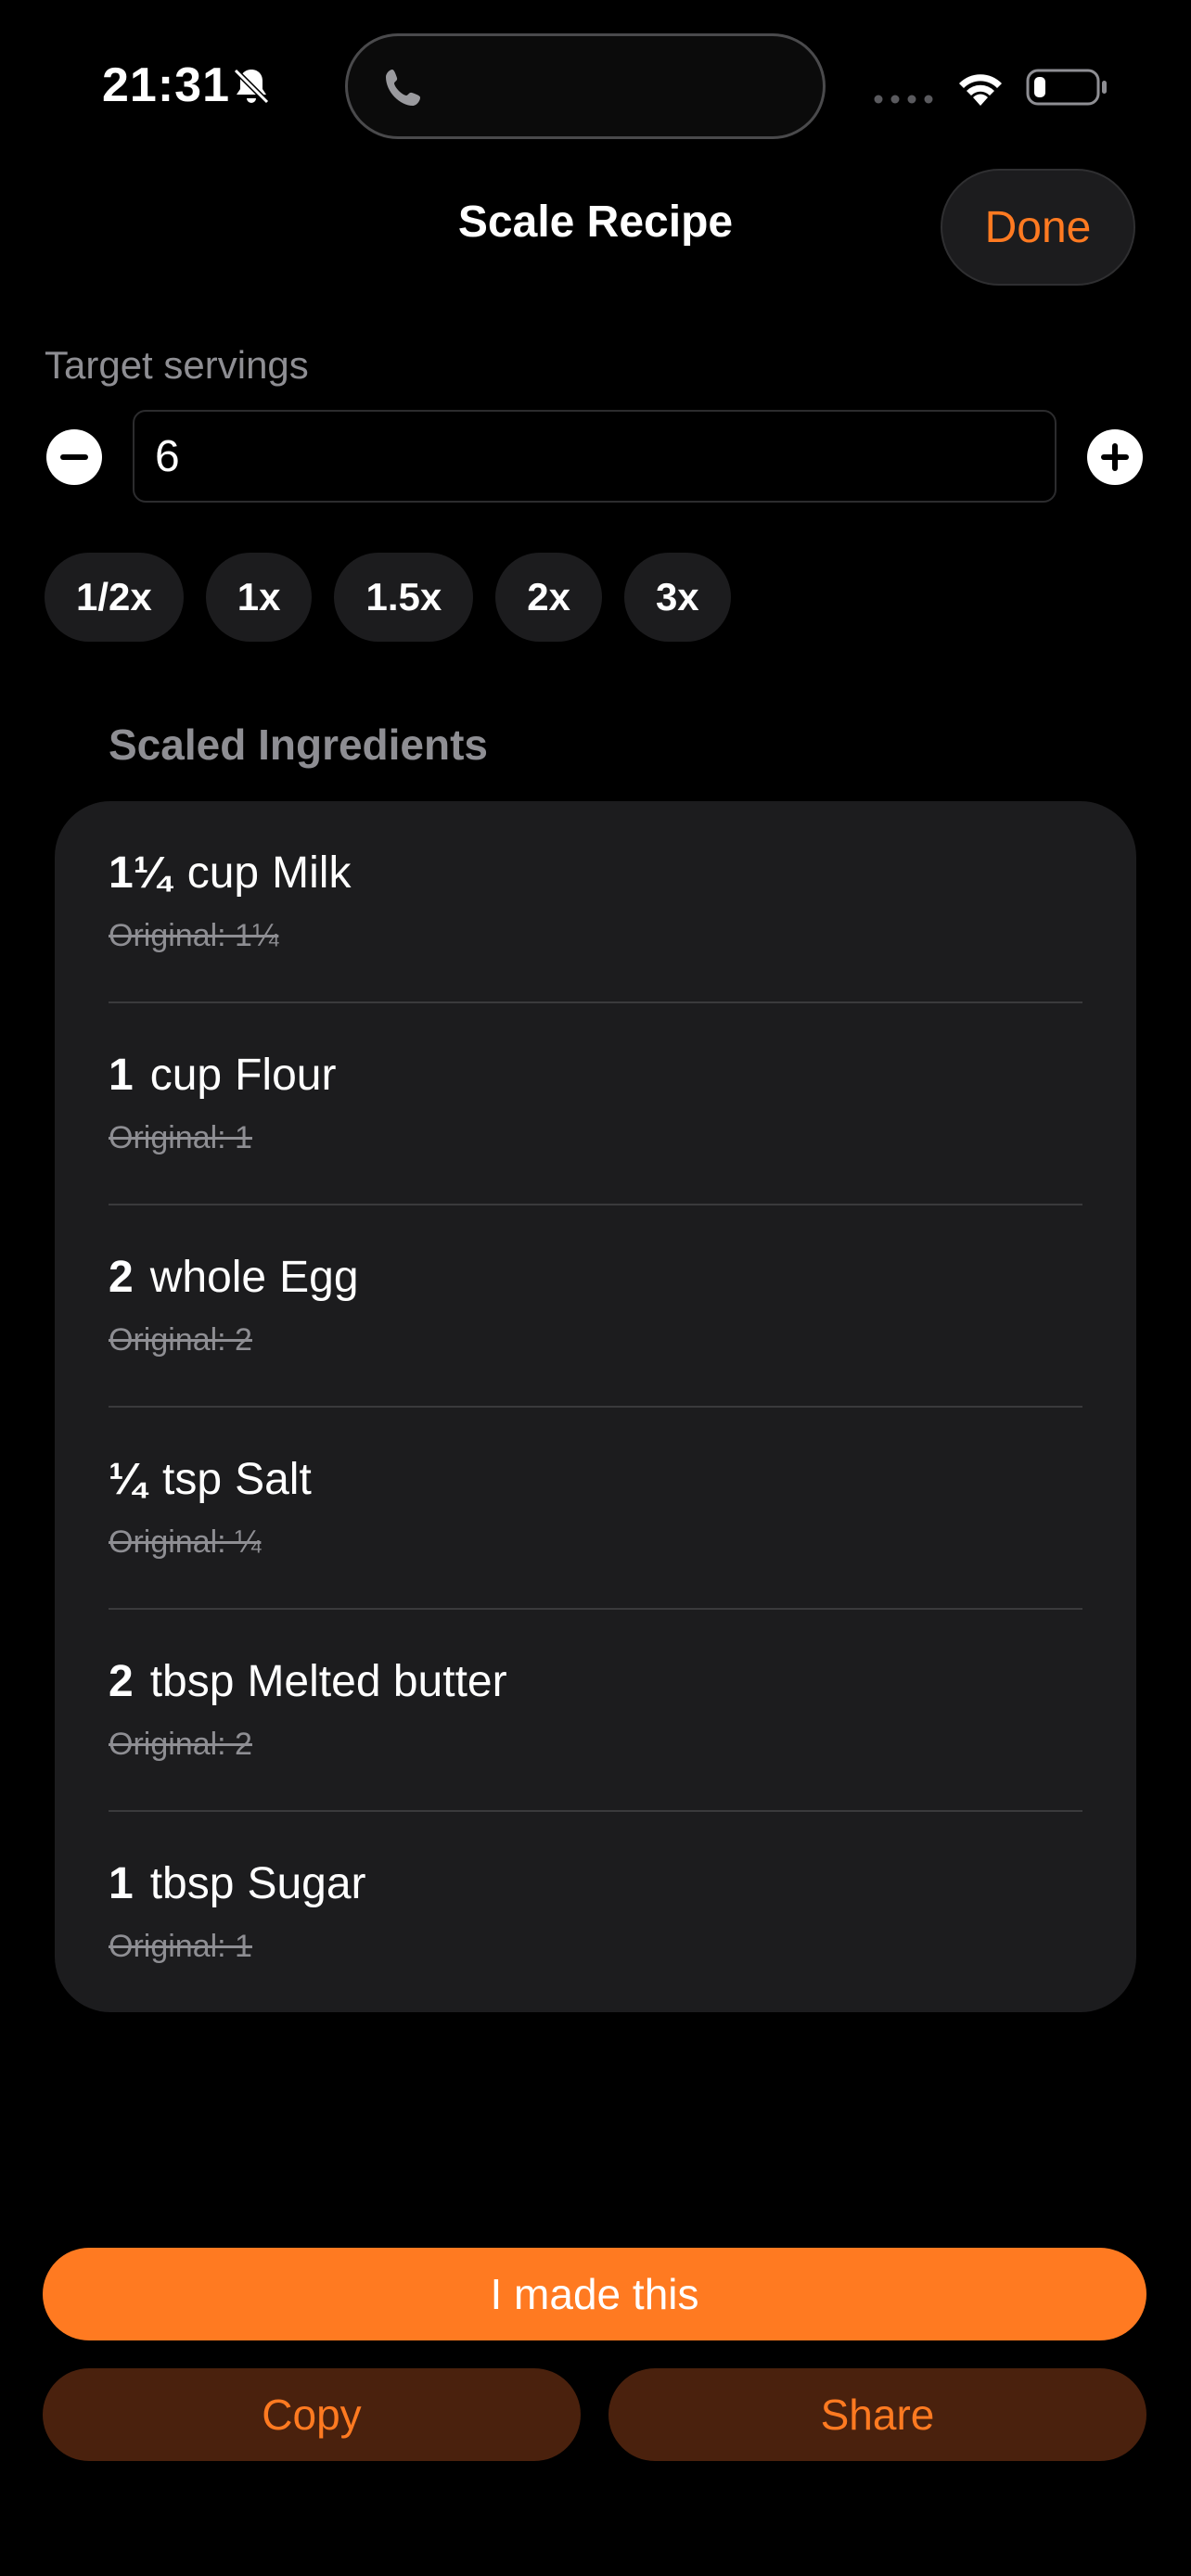 The image size is (1191, 2576). I want to click on ingredient-original: Original: ¼, so click(185, 1542).